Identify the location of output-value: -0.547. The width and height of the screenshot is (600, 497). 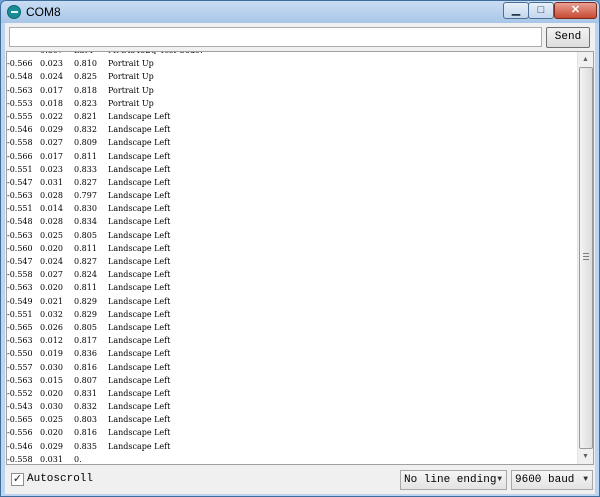
(20, 182).